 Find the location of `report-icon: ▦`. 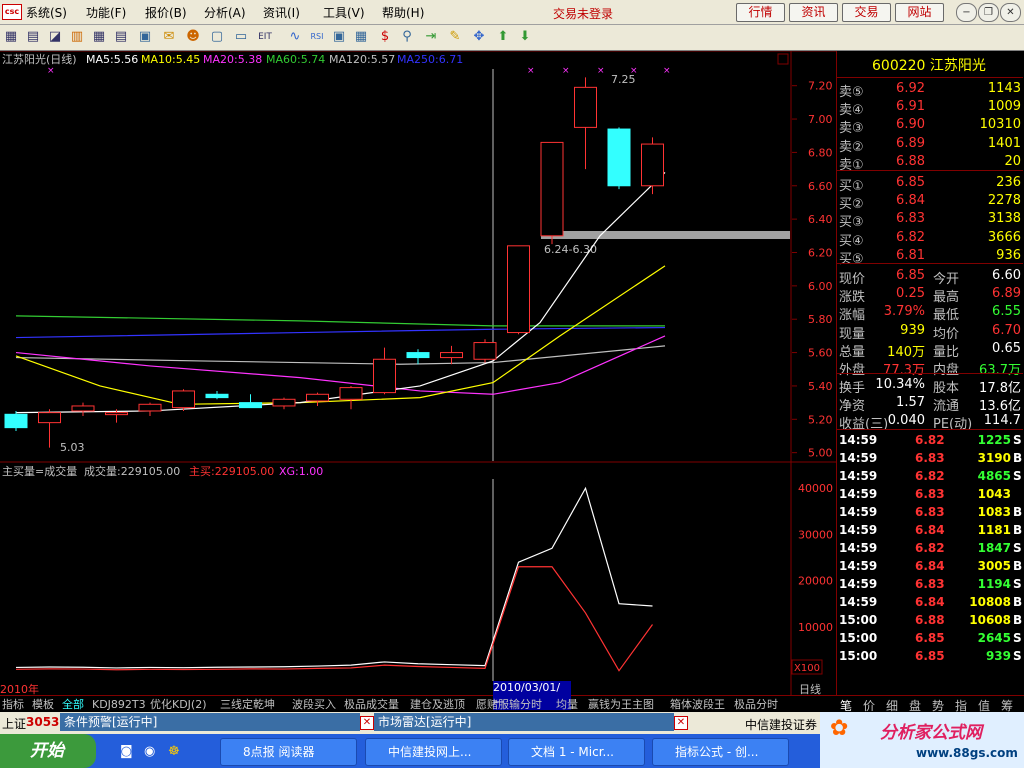

report-icon: ▦ is located at coordinates (99, 37).